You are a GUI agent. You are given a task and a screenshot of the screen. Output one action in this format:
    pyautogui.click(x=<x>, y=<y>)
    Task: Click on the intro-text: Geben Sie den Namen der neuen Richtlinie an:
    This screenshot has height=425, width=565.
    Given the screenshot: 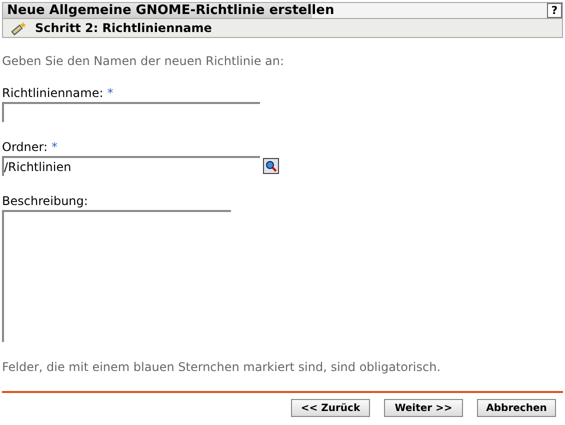 What is the action you would take?
    pyautogui.click(x=144, y=61)
    